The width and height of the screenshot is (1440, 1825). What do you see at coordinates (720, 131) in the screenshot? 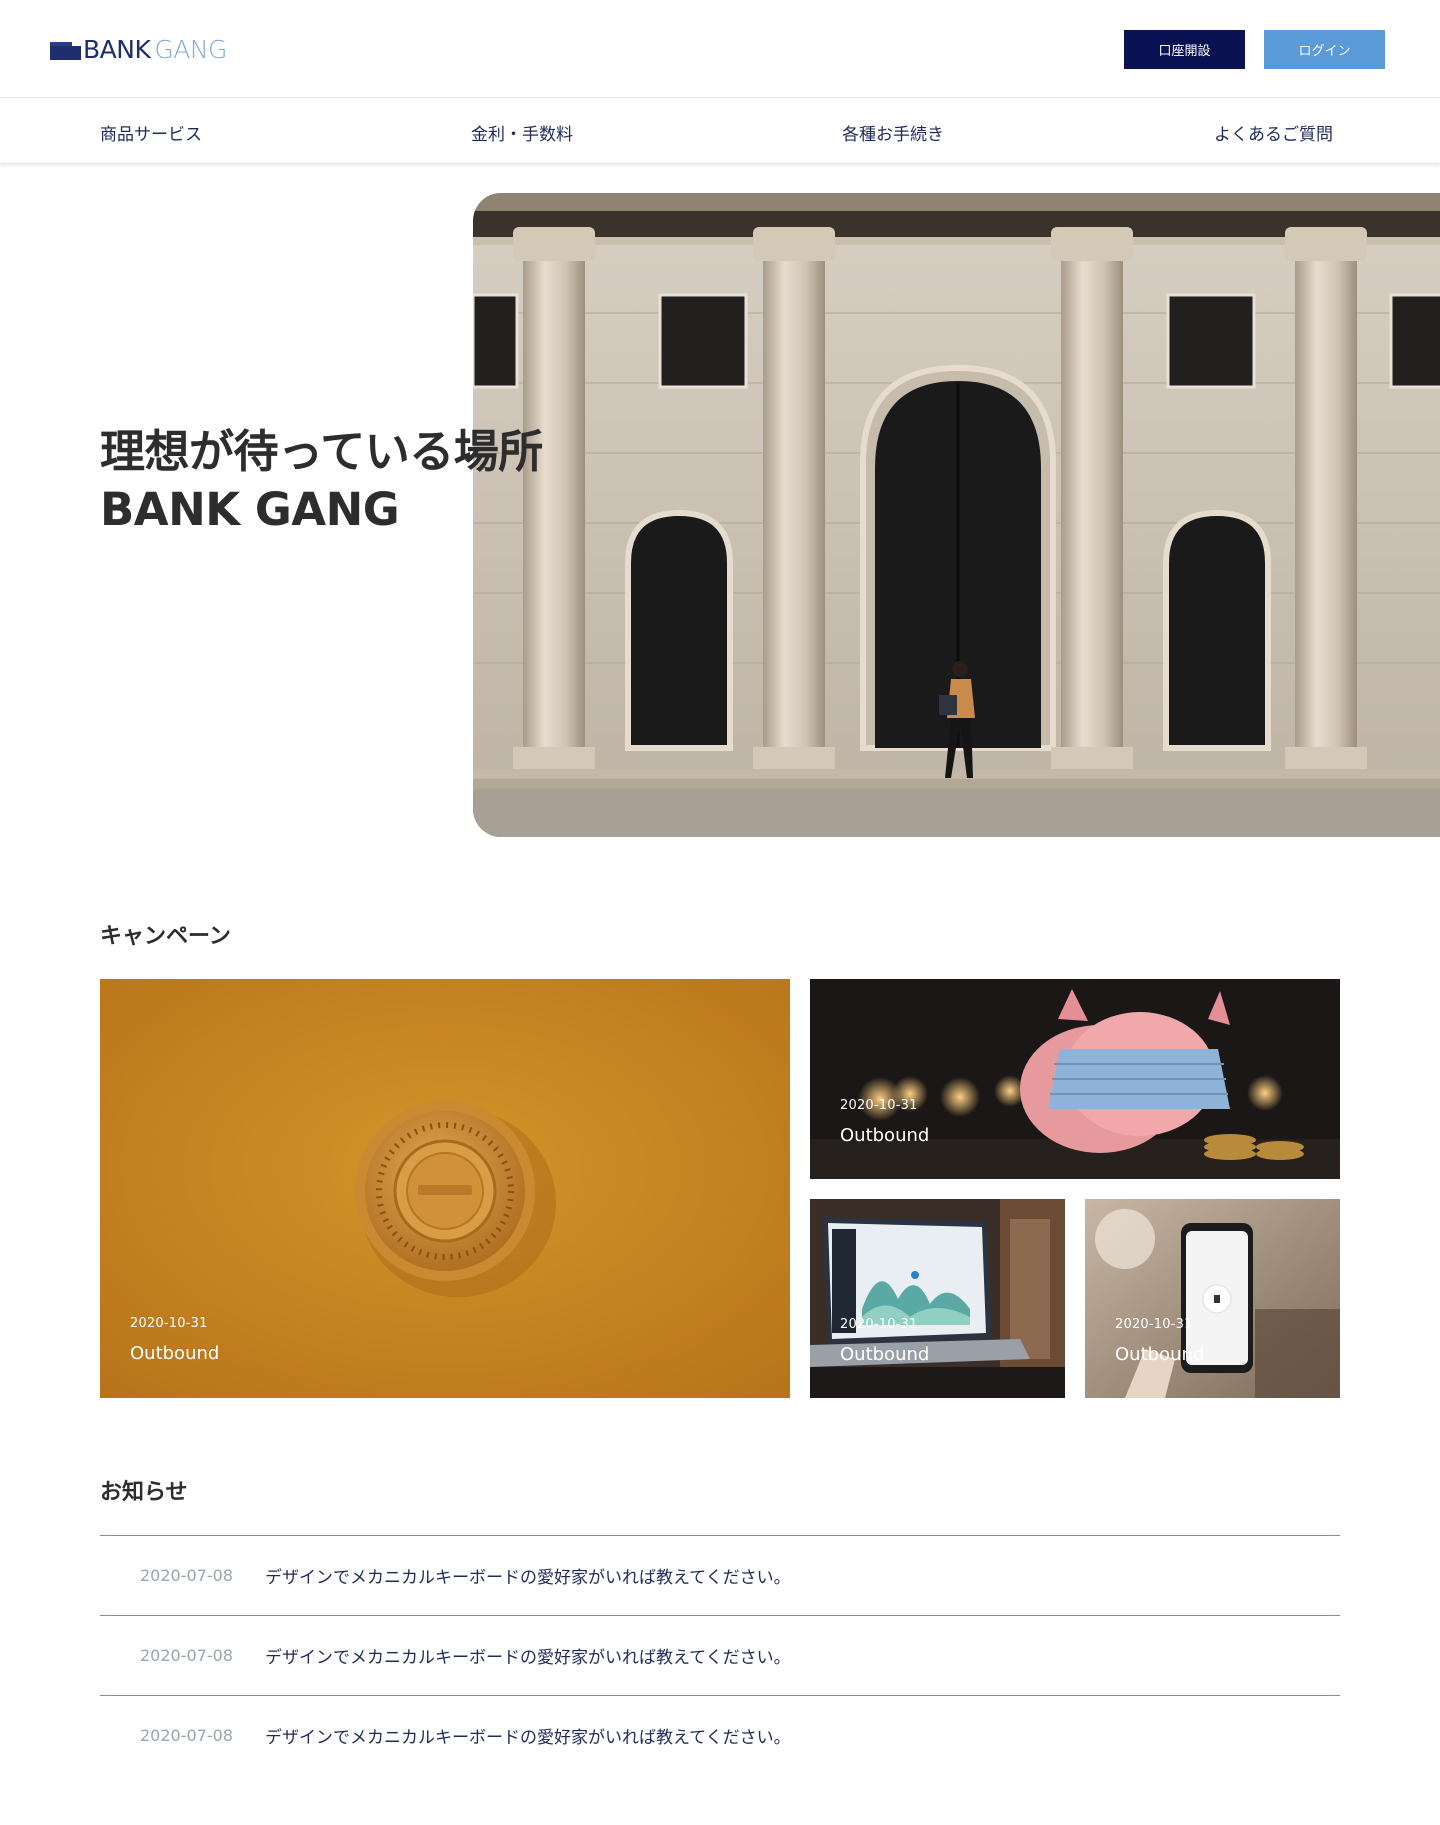
I see `main-nav: 商品サービス 金利・手数料 各種お手続き よくあるご質問` at bounding box center [720, 131].